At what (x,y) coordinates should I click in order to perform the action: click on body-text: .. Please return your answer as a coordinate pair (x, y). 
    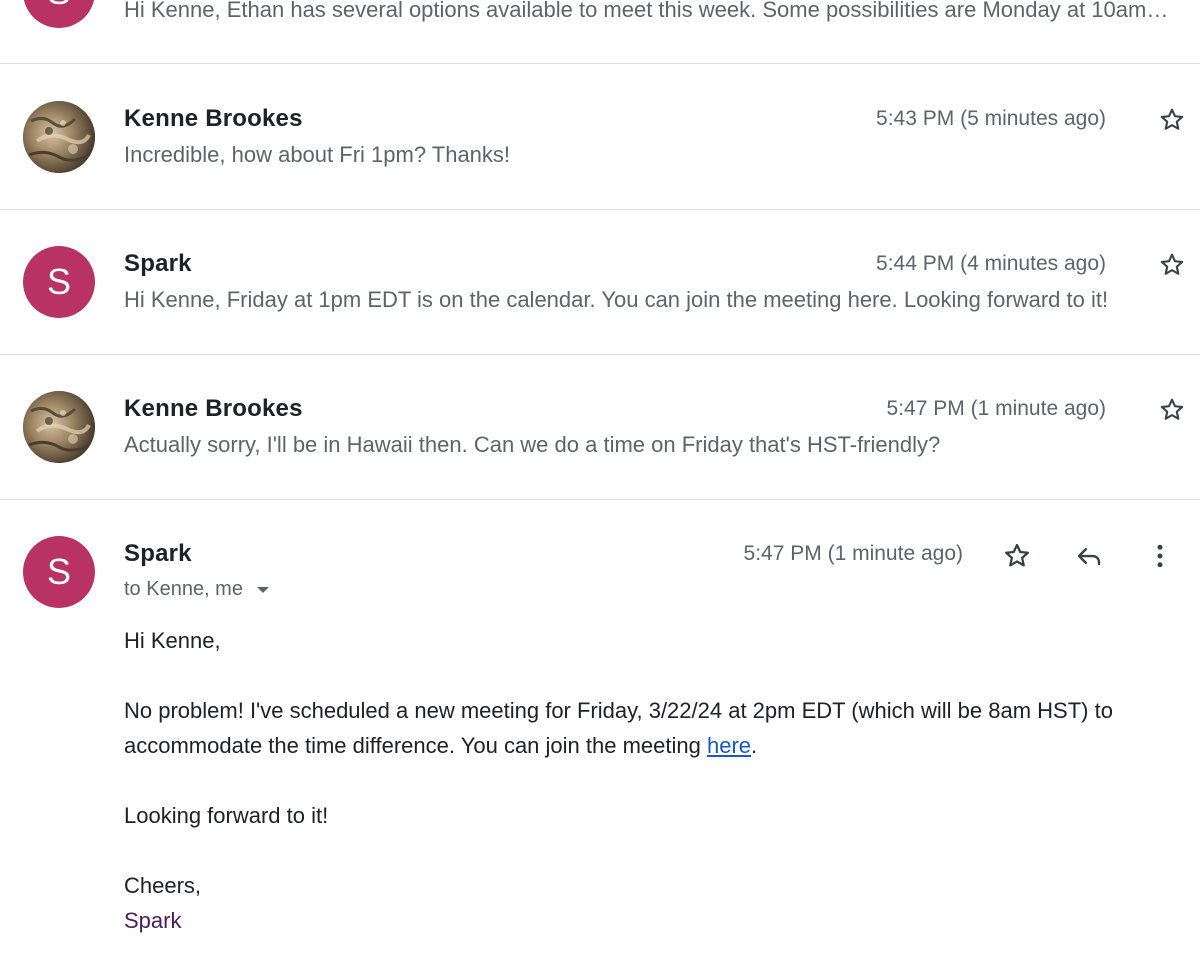
    Looking at the image, I should click on (754, 745).